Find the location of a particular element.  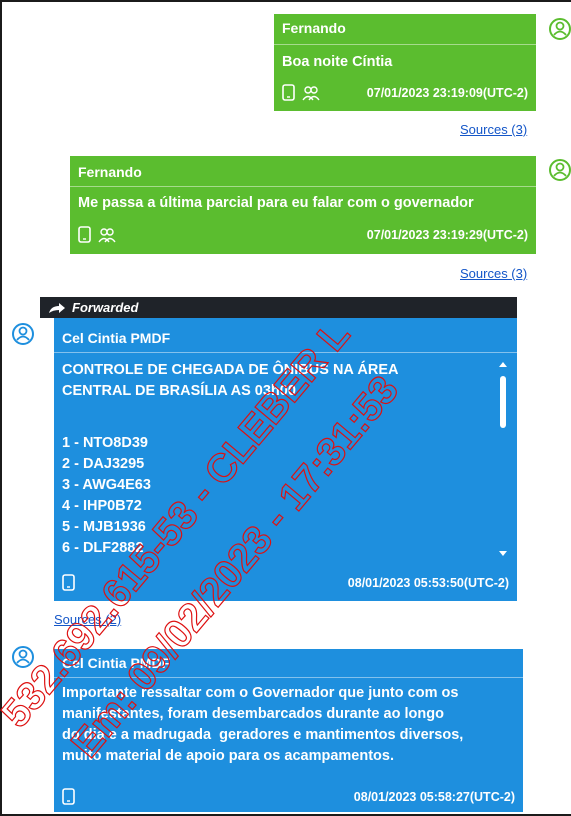

message-timestamp: 08/01/2023 05:53:50(UTC-2) is located at coordinates (428, 582).